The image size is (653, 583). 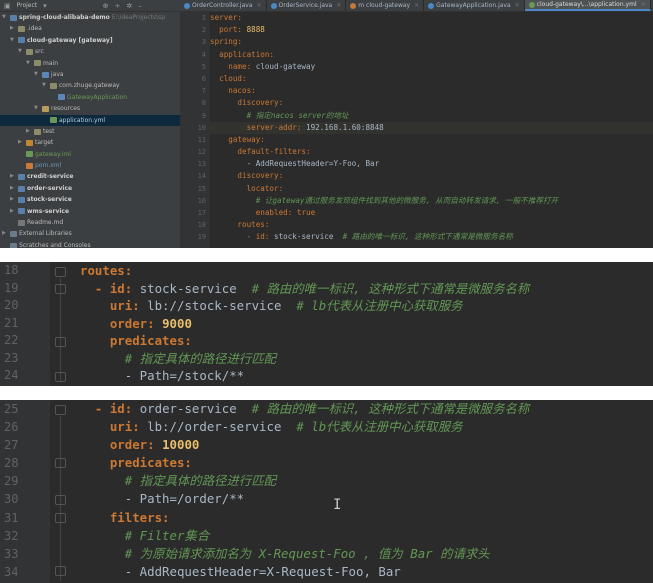 I want to click on tree-item: application.yml, so click(x=90, y=120).